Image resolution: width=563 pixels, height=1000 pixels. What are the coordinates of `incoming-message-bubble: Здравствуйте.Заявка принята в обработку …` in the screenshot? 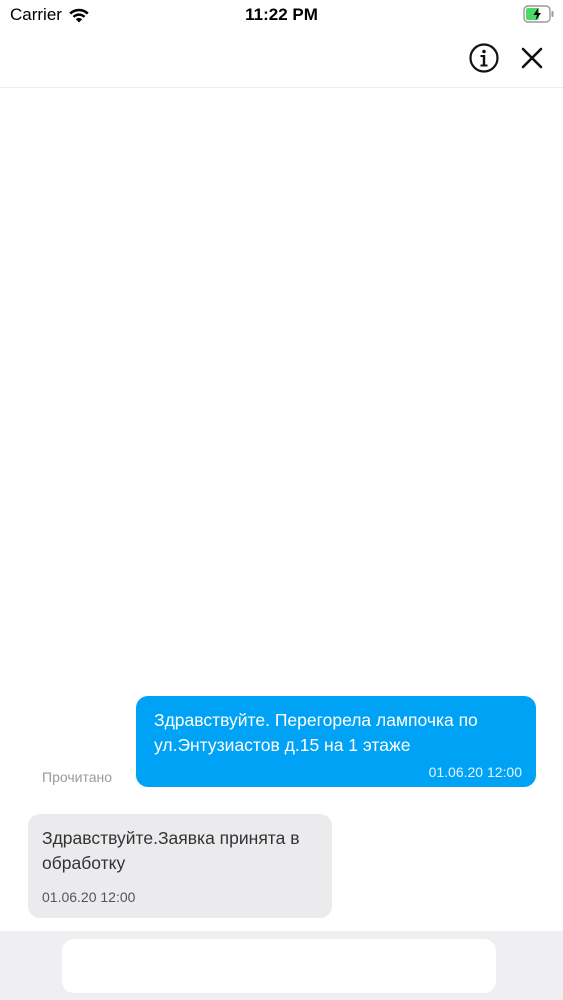 It's located at (180, 866).